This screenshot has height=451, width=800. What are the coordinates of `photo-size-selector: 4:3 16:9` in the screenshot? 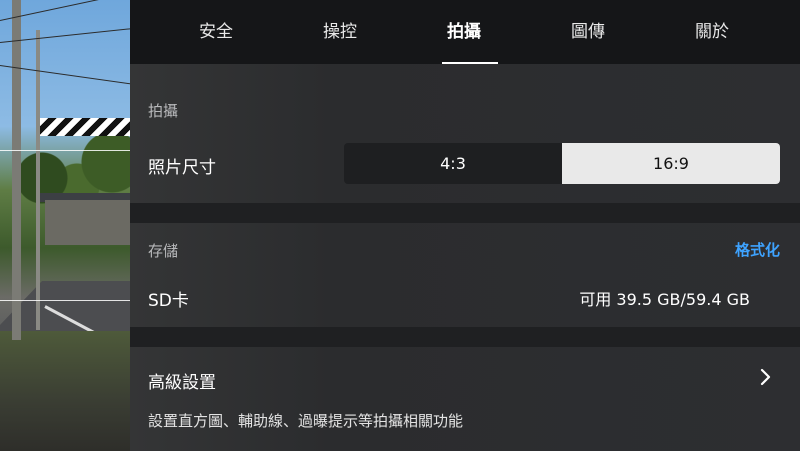 It's located at (562, 163).